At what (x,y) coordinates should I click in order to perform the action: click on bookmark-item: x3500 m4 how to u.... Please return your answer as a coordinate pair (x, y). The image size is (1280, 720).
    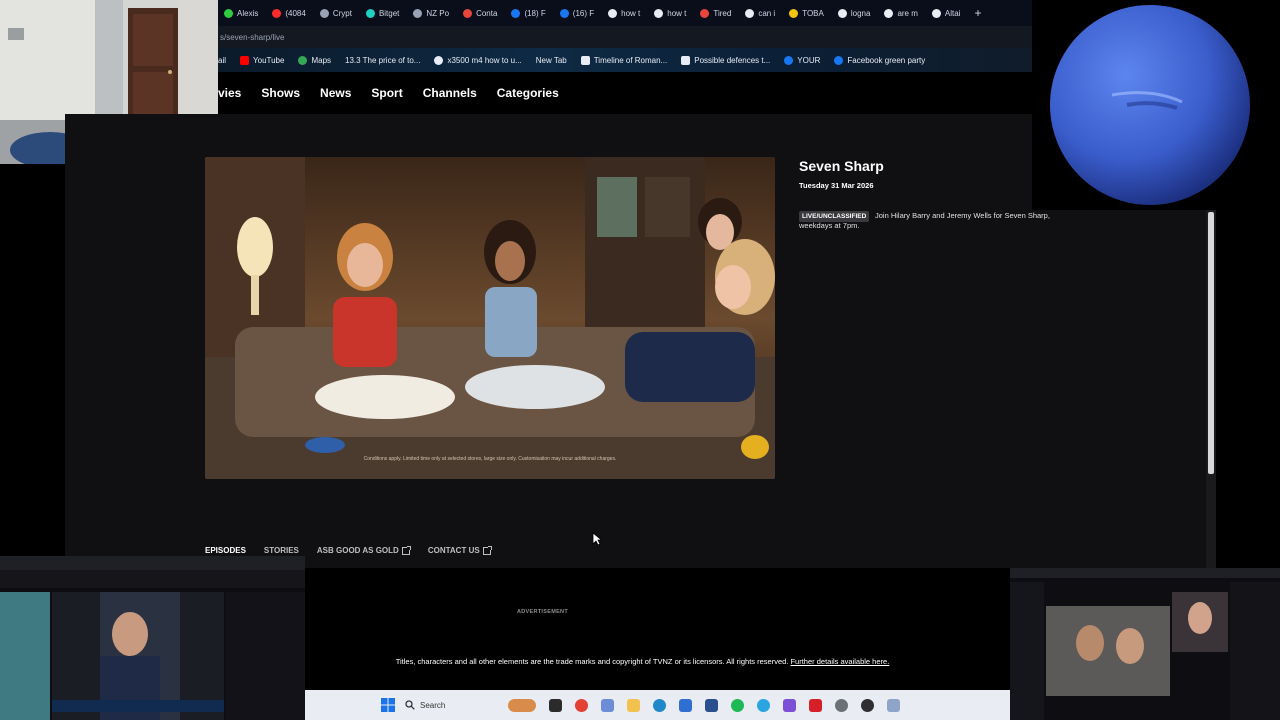
    Looking at the image, I should click on (478, 60).